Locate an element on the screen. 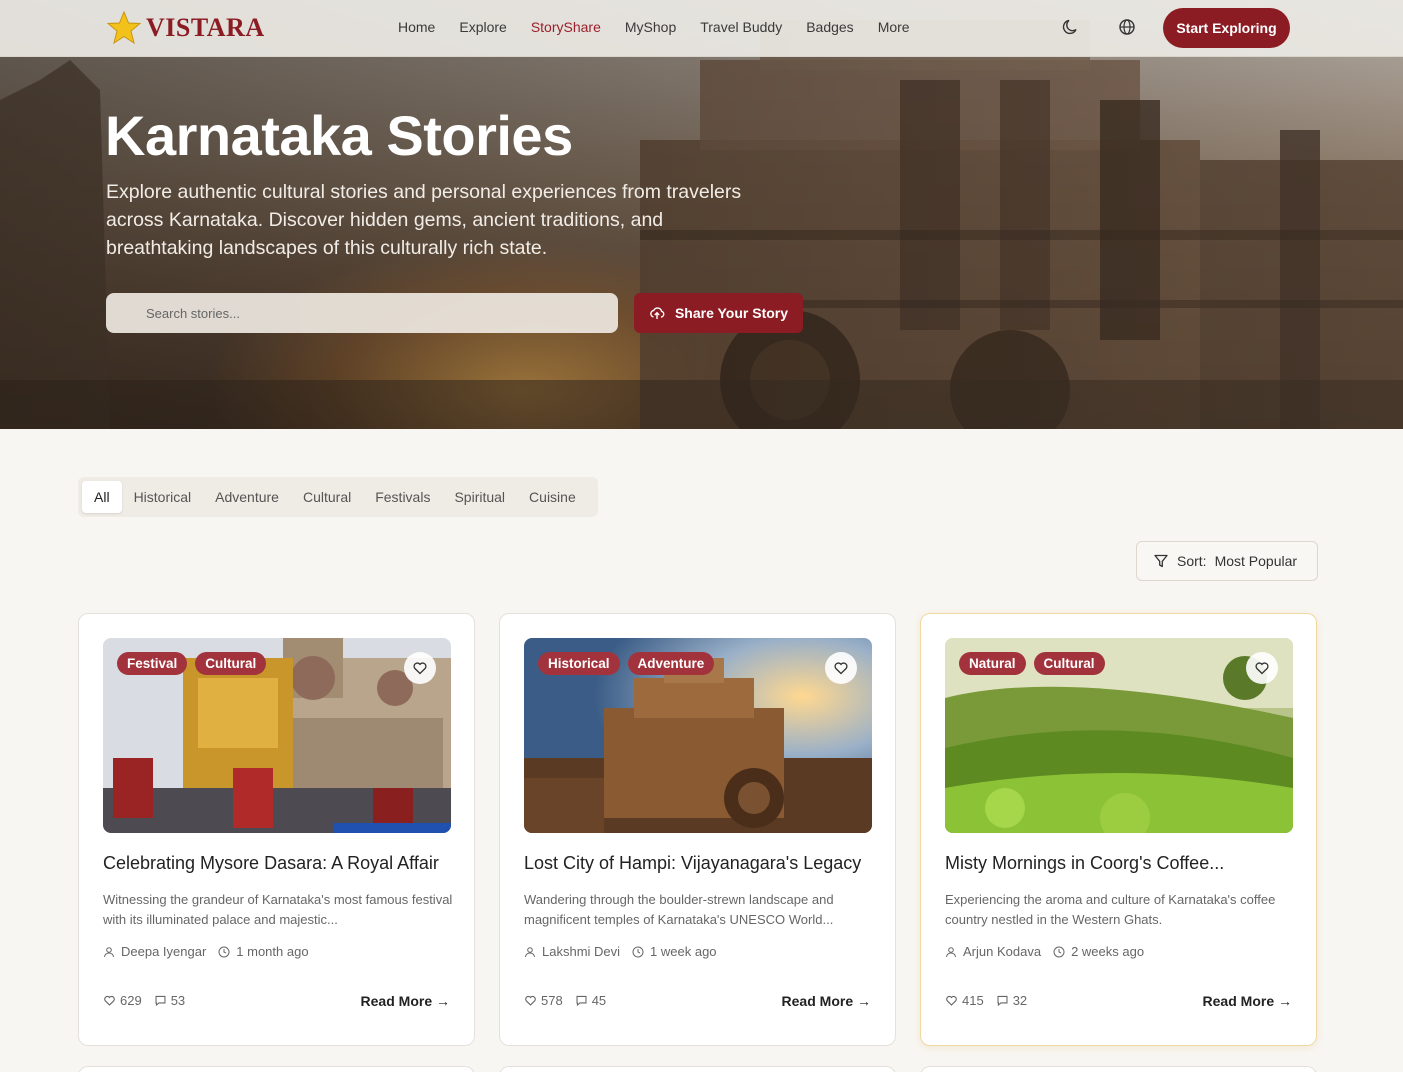 This screenshot has width=1403, height=1072. story-author: Deepa Iyengar is located at coordinates (164, 951).